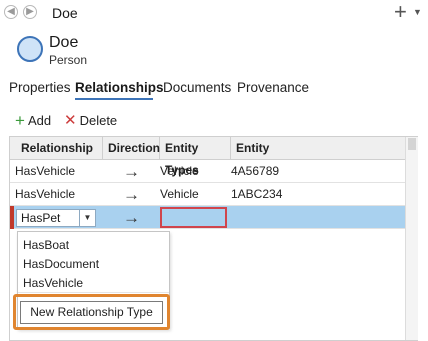  What do you see at coordinates (91, 312) in the screenshot?
I see `new-relationship-type-button: New Relationship Type` at bounding box center [91, 312].